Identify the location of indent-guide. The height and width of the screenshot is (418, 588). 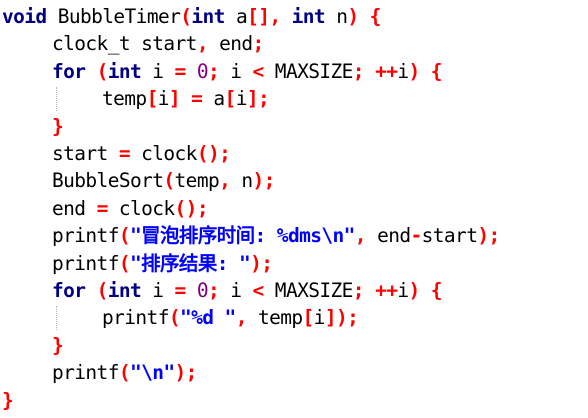
(56, 99).